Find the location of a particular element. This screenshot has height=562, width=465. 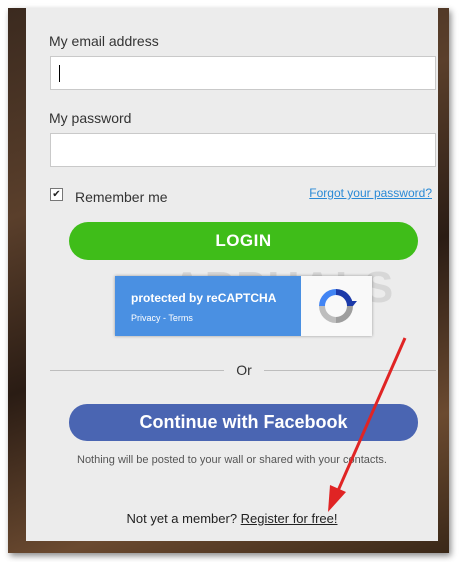

register-prompt: Not yet a member? Register for free! is located at coordinates (232, 518).